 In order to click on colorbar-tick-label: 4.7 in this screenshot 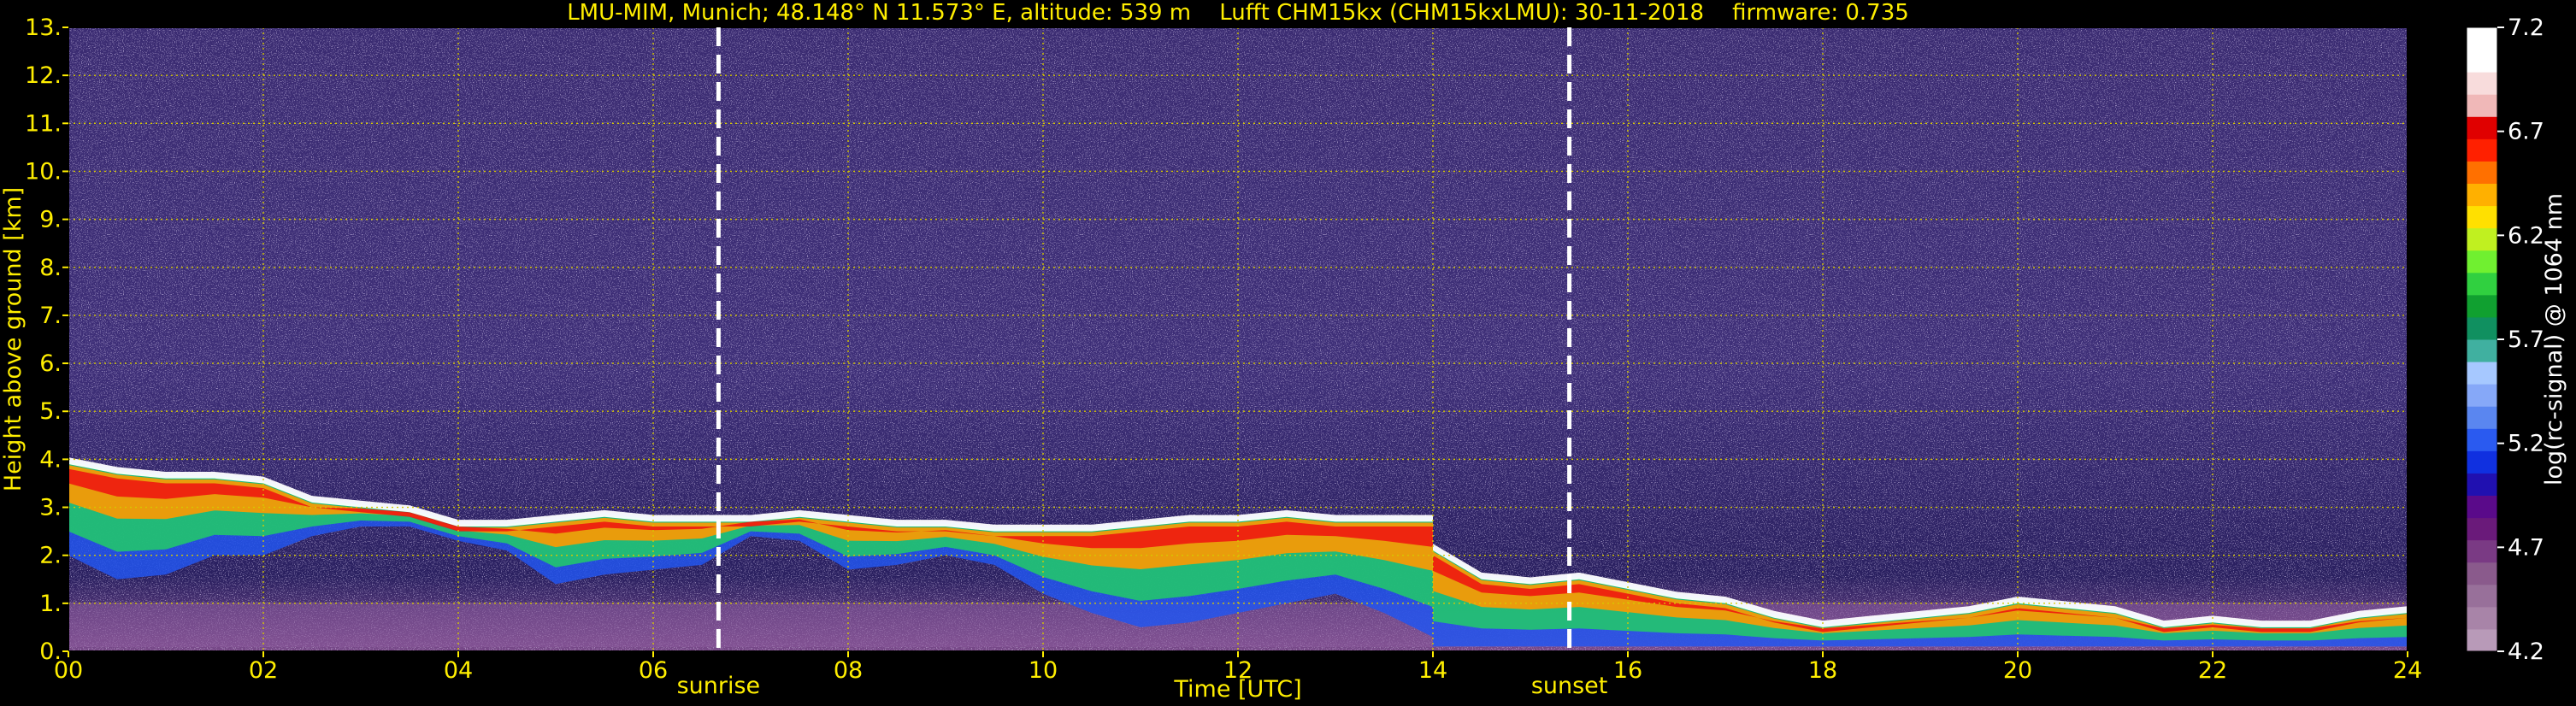, I will do `click(2526, 547)`.